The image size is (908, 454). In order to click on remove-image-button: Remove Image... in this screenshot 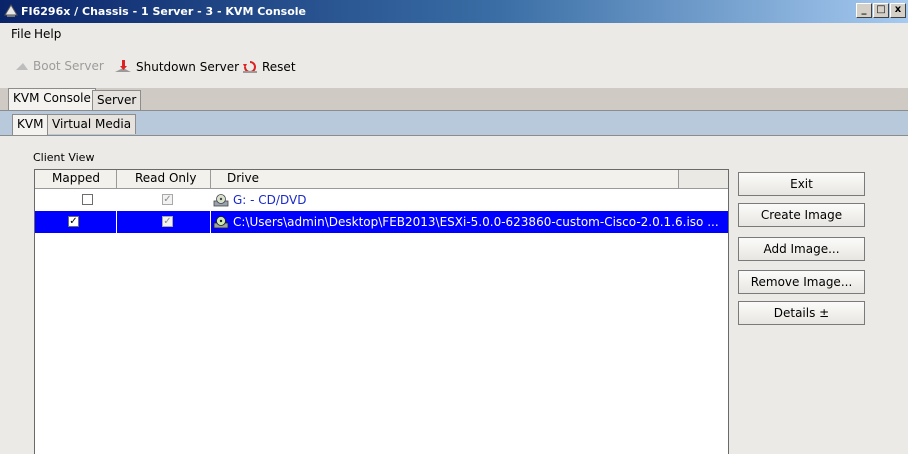, I will do `click(801, 282)`.